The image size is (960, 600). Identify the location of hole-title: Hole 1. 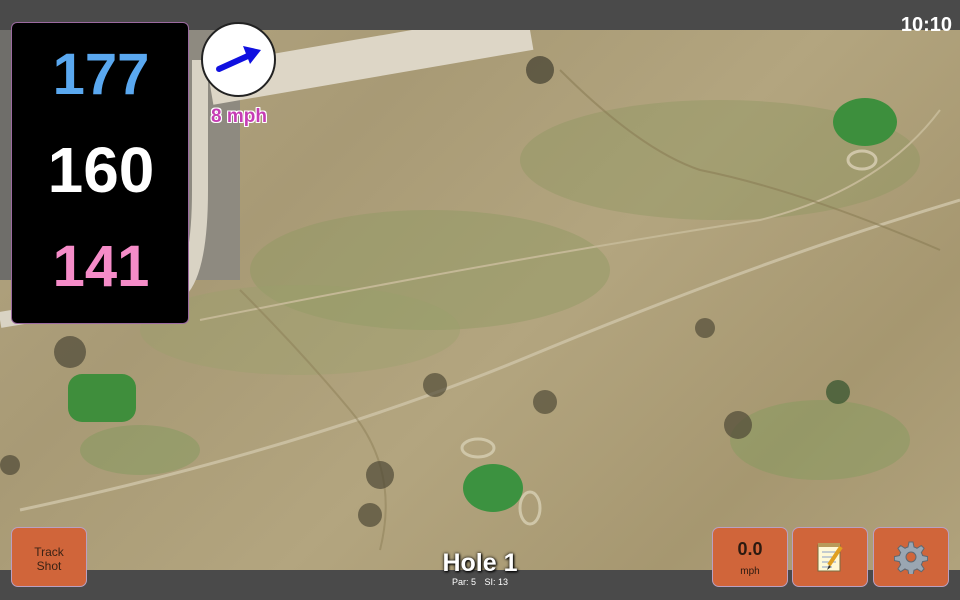
(480, 563).